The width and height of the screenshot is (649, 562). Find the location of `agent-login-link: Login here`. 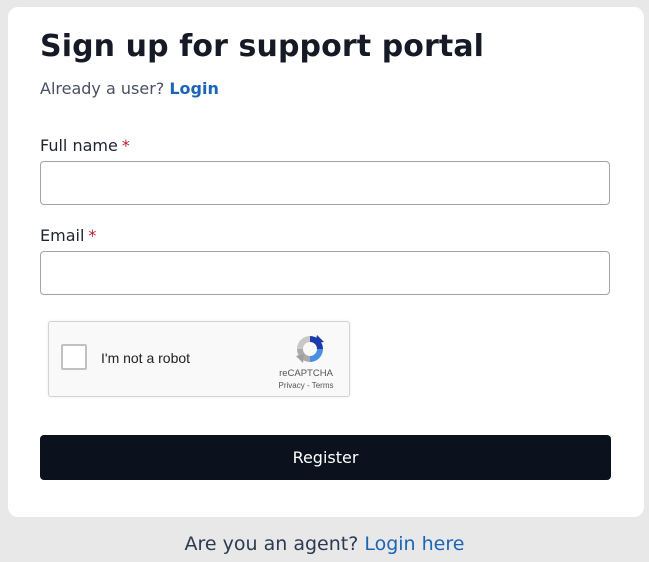

agent-login-link: Login here is located at coordinates (414, 544).